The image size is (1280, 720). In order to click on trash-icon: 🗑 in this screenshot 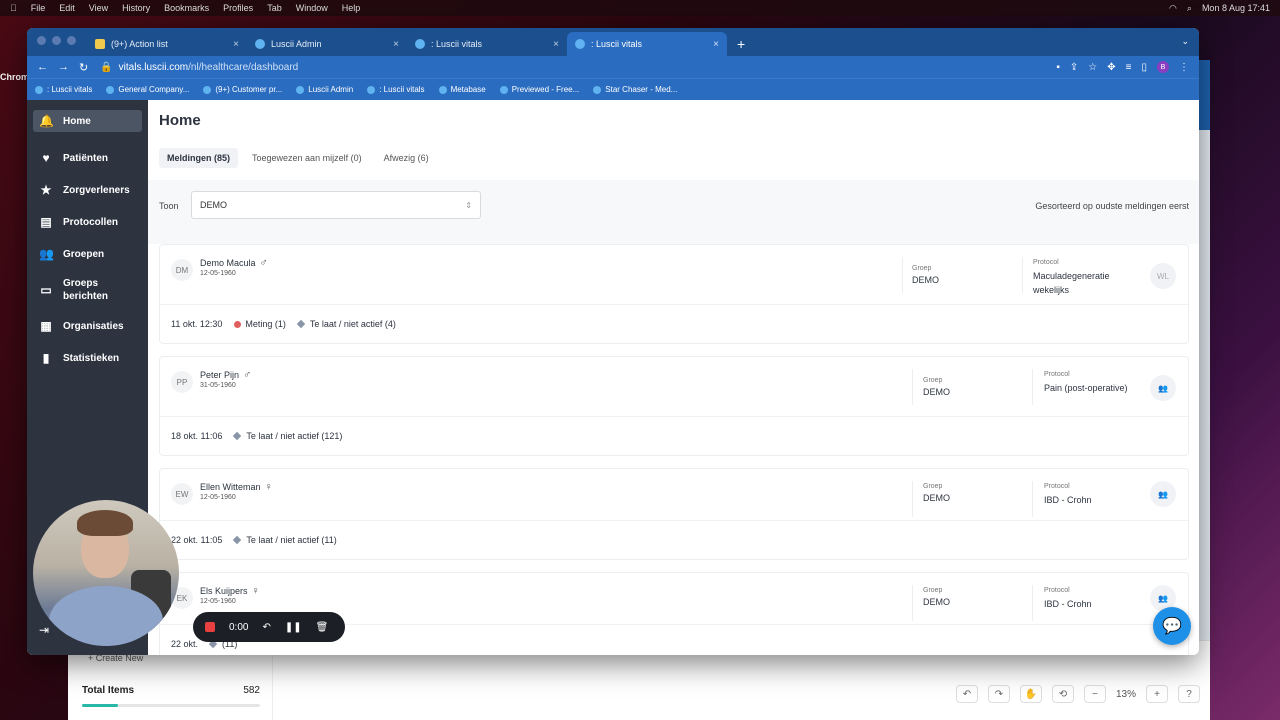, I will do `click(322, 627)`.